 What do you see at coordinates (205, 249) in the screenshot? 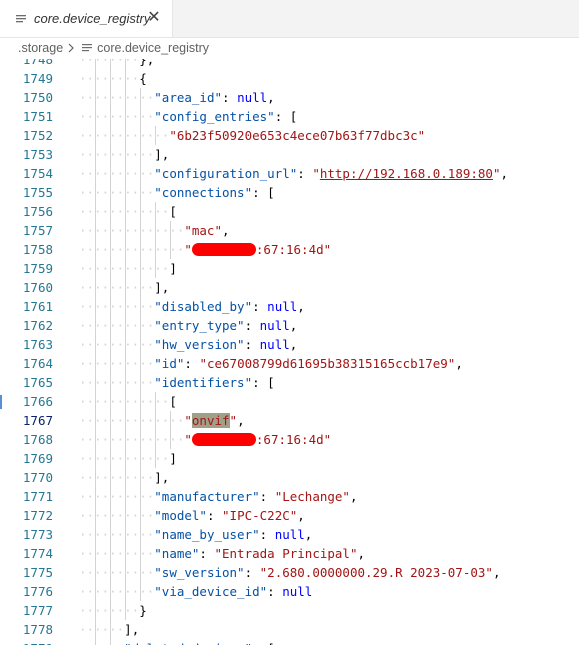
I see `line-code: ··············":67:16:4d"` at bounding box center [205, 249].